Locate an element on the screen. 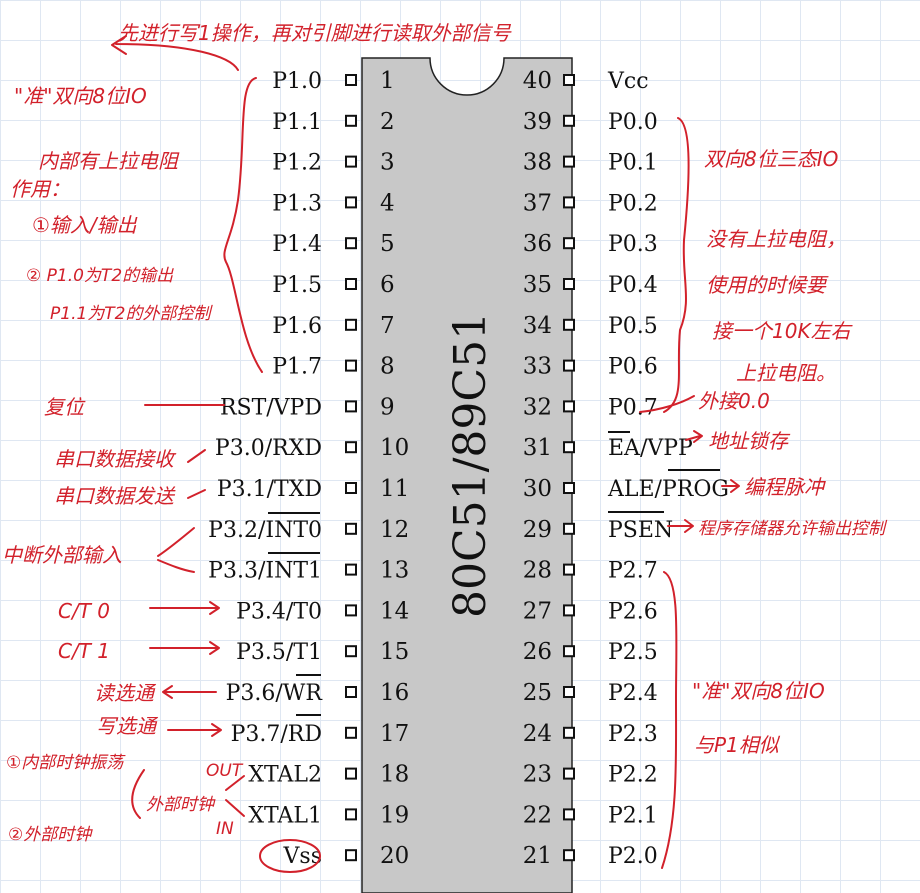 The height and width of the screenshot is (893, 920). note-p0-l4: 上拉电阻。 is located at coordinates (786, 373).